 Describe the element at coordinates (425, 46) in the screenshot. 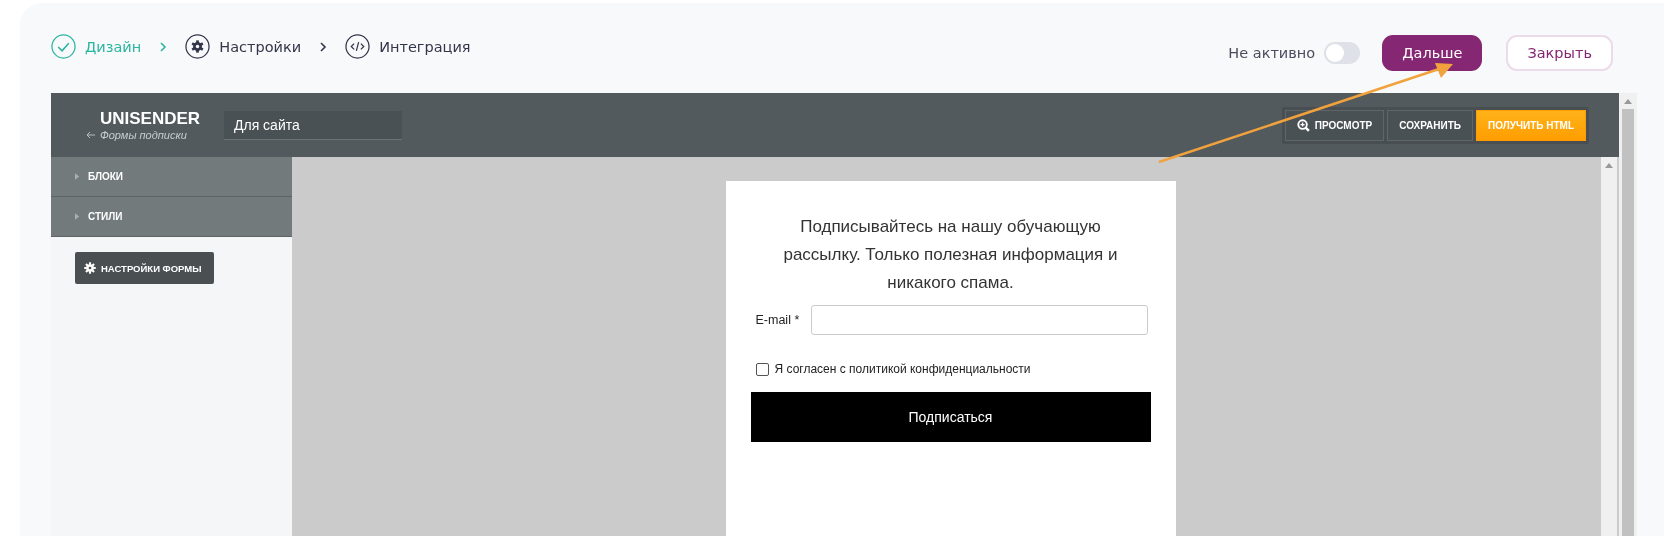

I see `step-label: Интеграция` at that location.